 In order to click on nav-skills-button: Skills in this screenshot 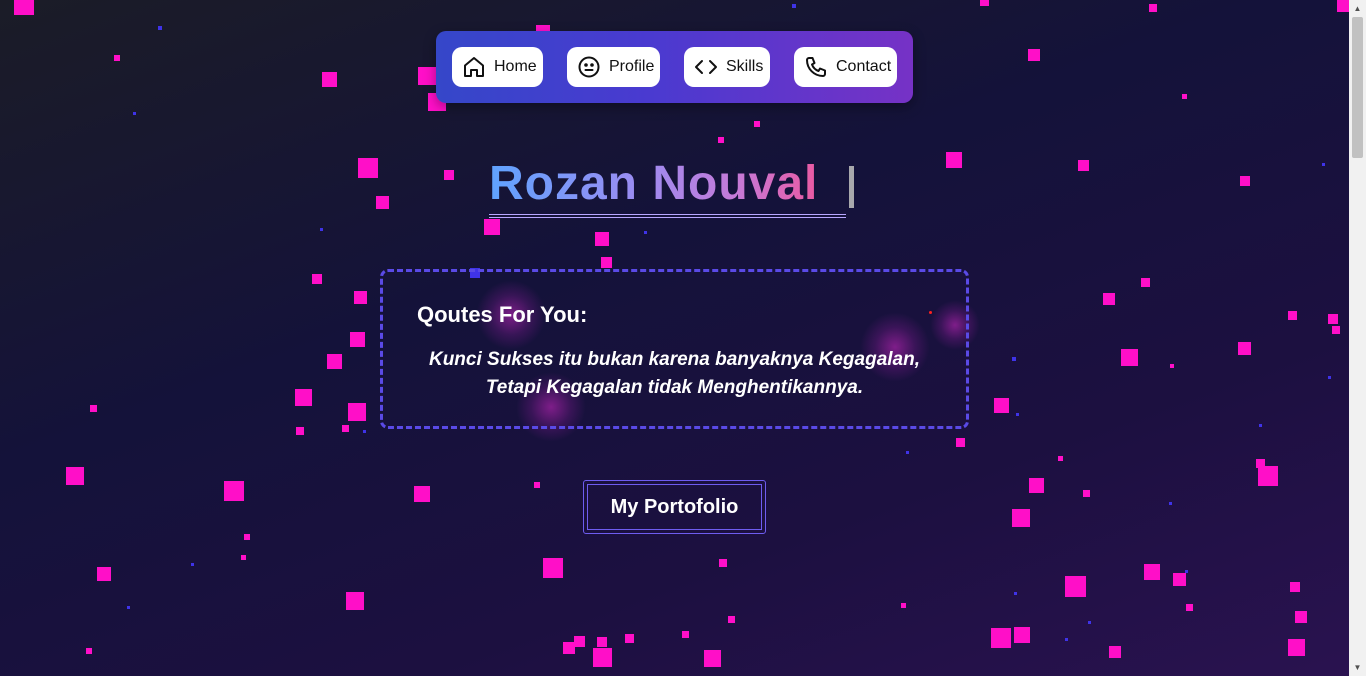, I will do `click(727, 67)`.